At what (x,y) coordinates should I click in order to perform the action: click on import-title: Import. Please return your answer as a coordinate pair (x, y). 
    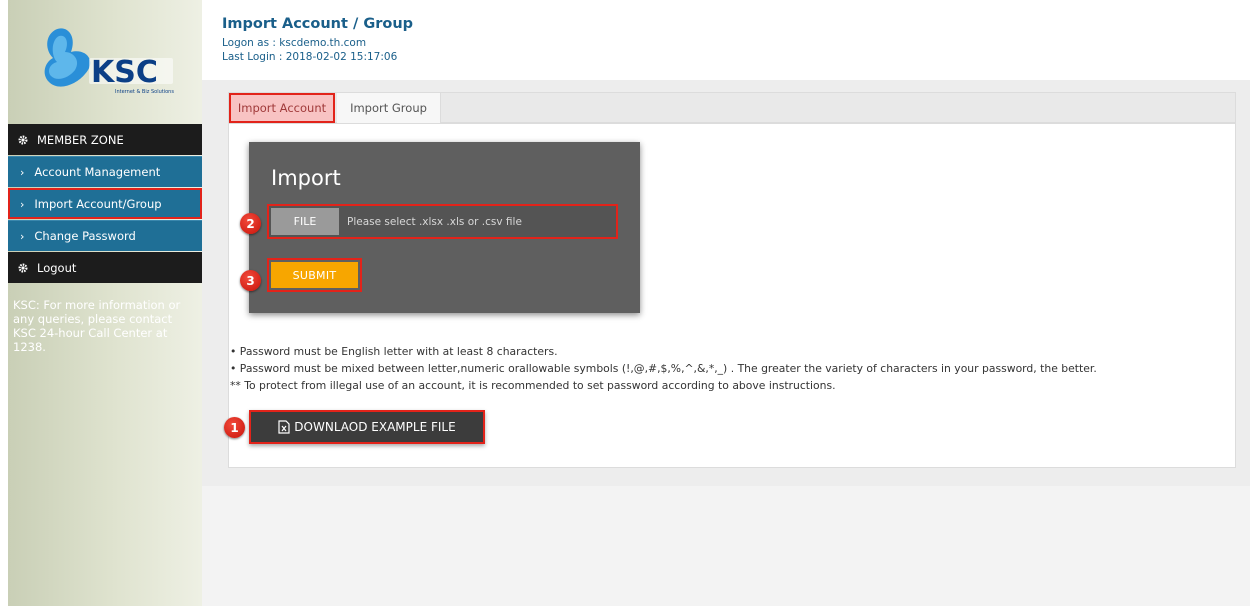
    Looking at the image, I should click on (306, 178).